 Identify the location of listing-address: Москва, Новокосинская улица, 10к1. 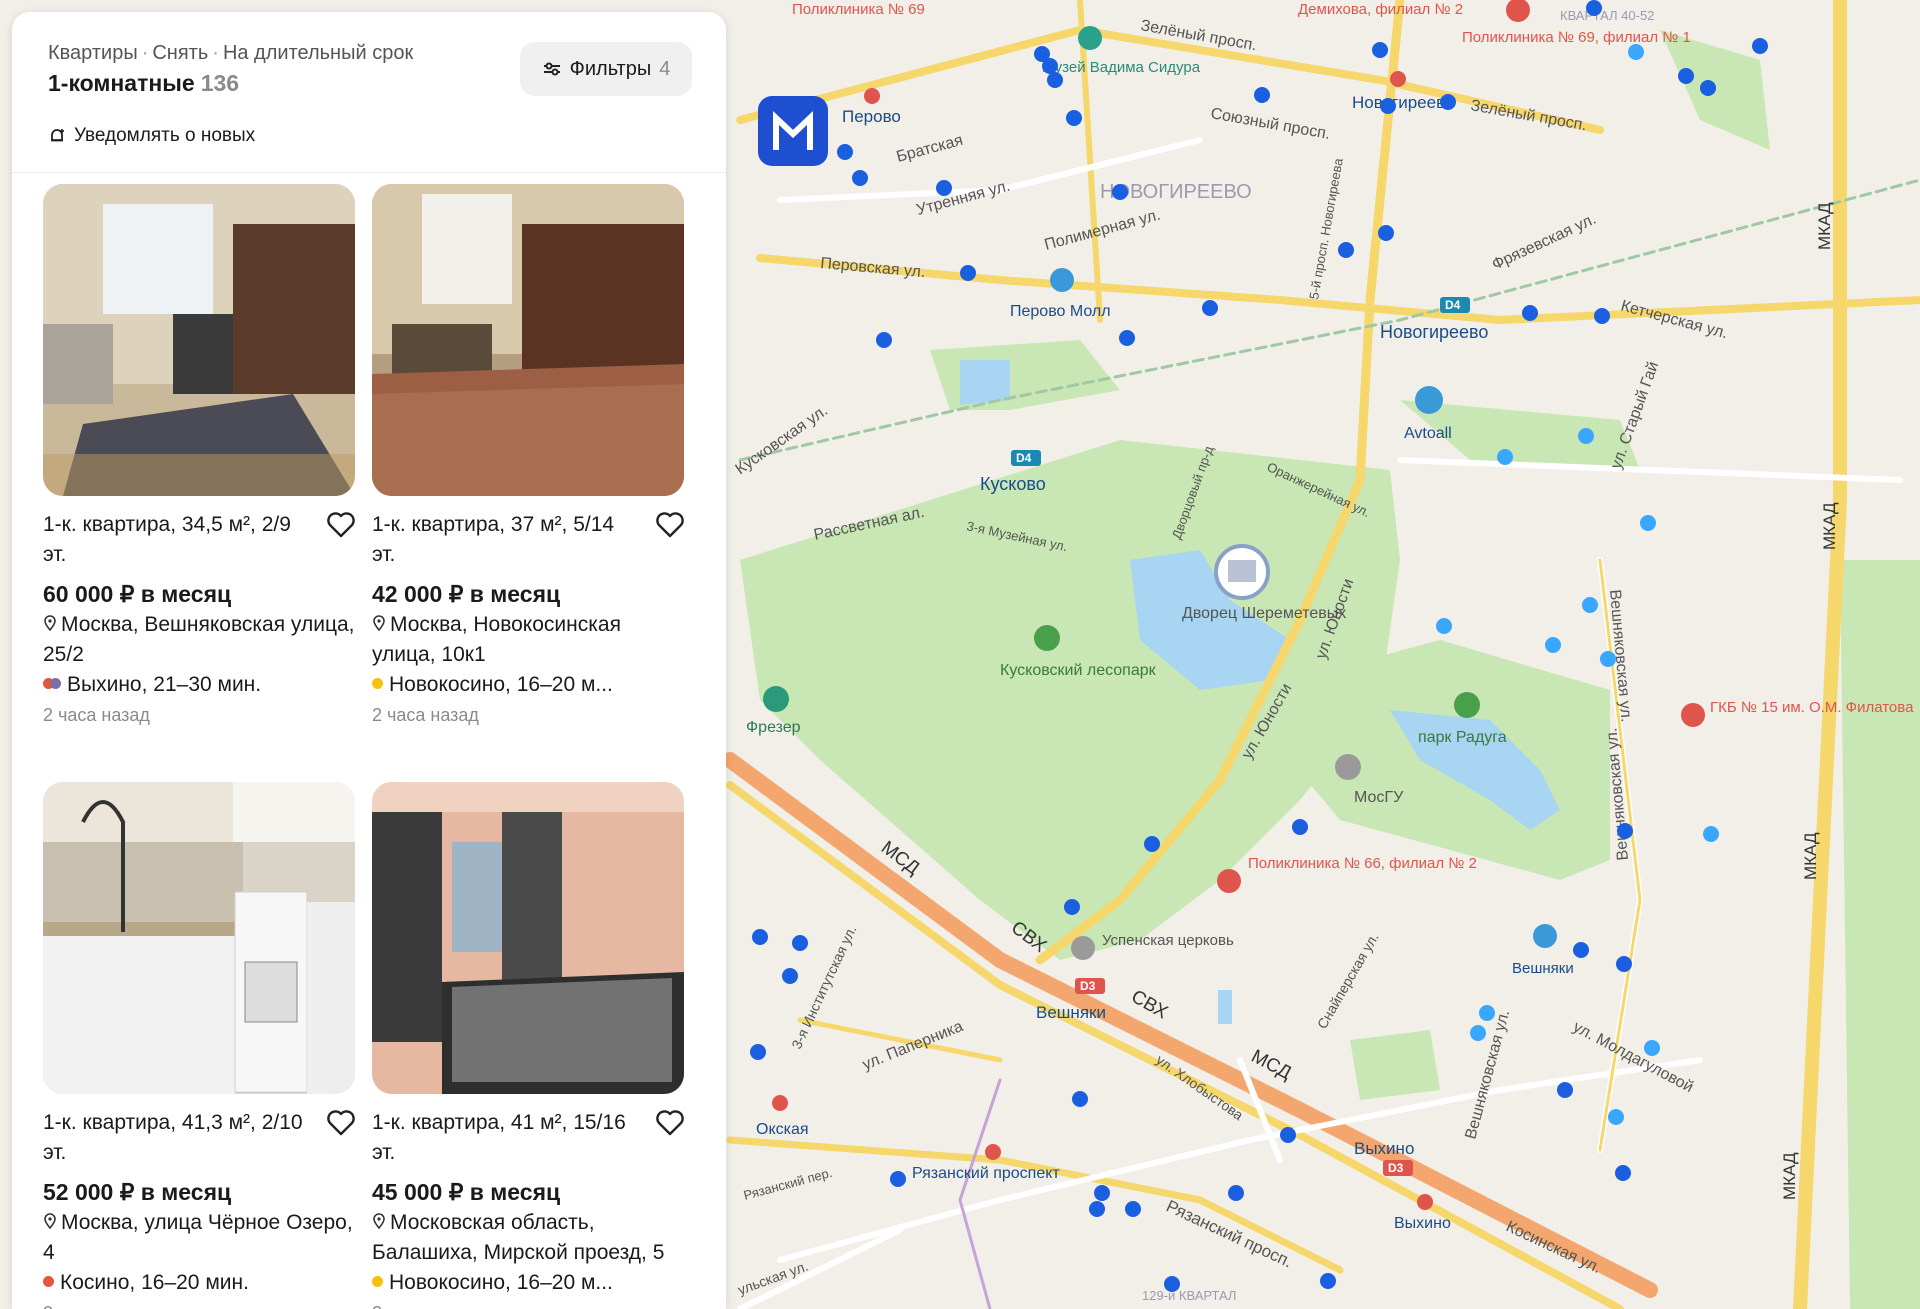
(529, 640).